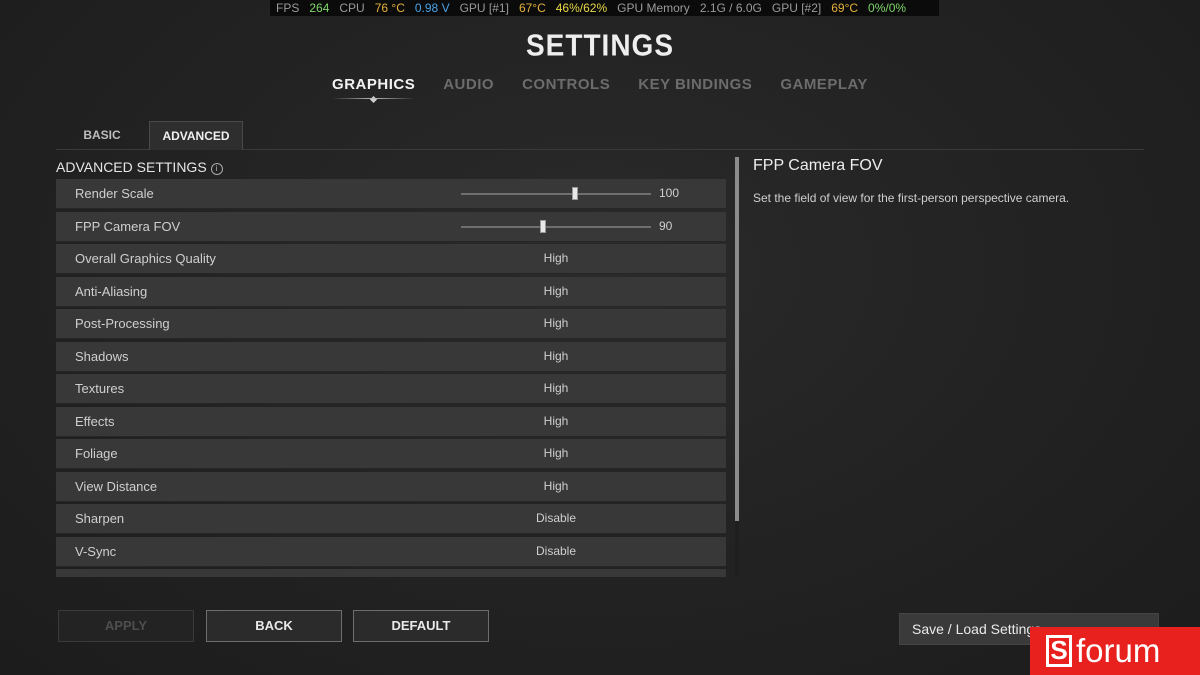  I want to click on fps-label: FPS, so click(288, 8).